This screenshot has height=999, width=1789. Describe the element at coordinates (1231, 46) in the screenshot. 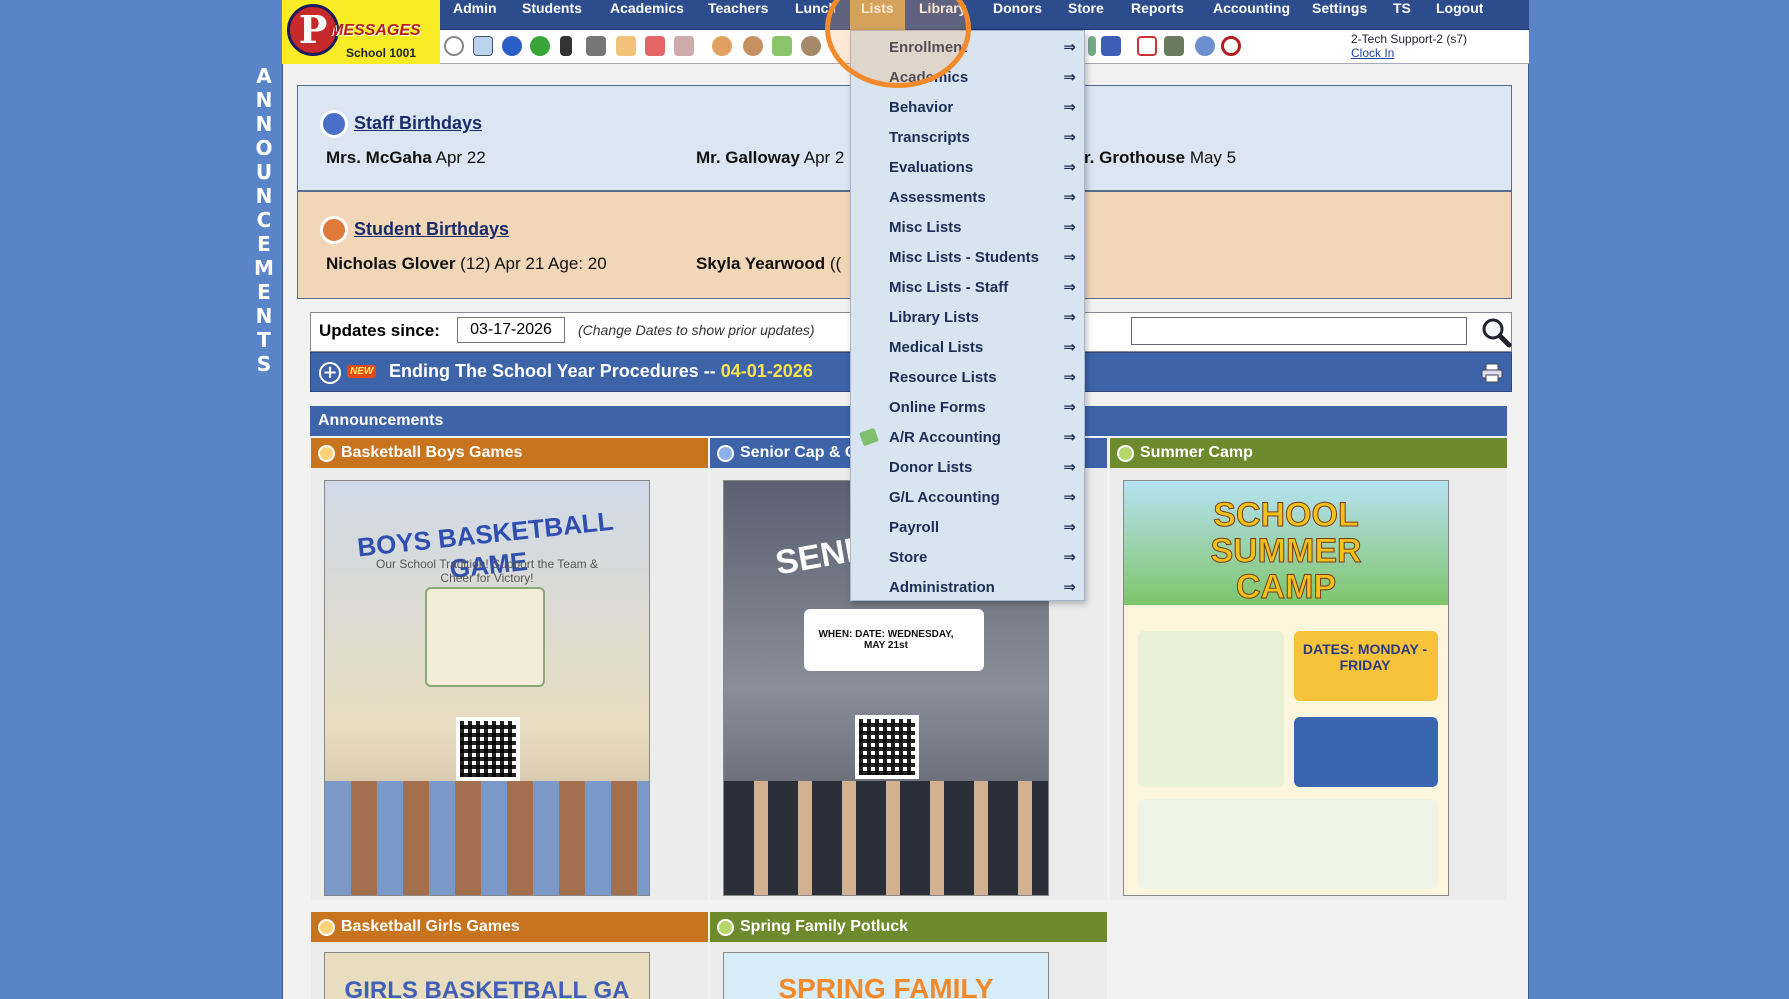

I see `power-icon` at that location.